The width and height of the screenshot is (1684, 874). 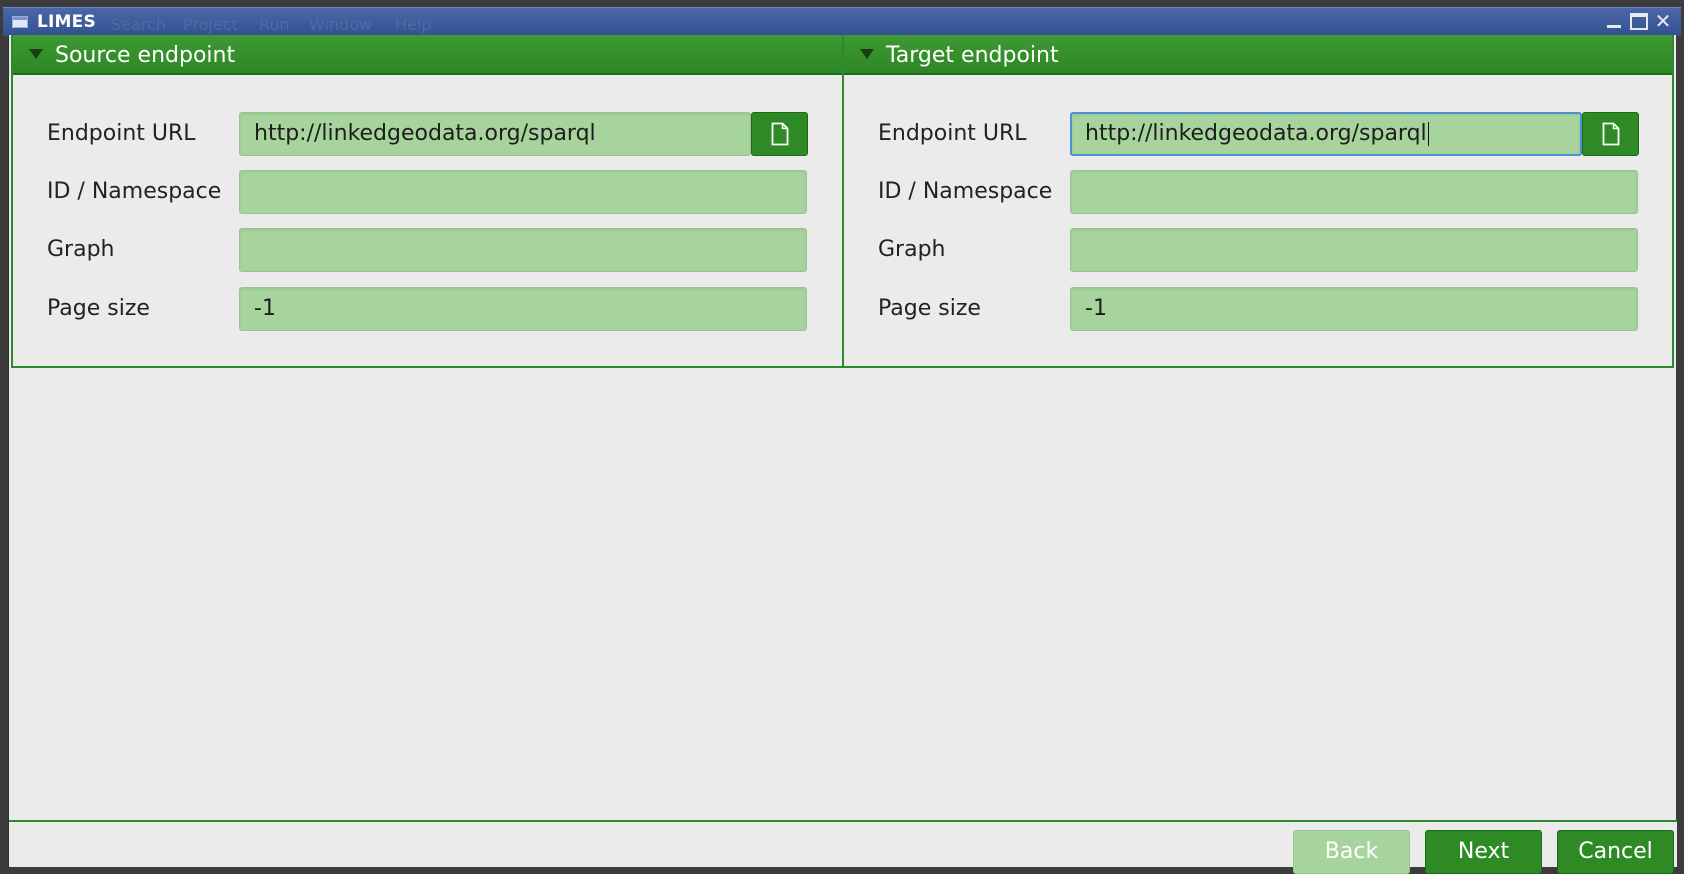 What do you see at coordinates (495, 134) in the screenshot?
I see `source-endpoint-url-input: http://linkedgeodata.org/sparql` at bounding box center [495, 134].